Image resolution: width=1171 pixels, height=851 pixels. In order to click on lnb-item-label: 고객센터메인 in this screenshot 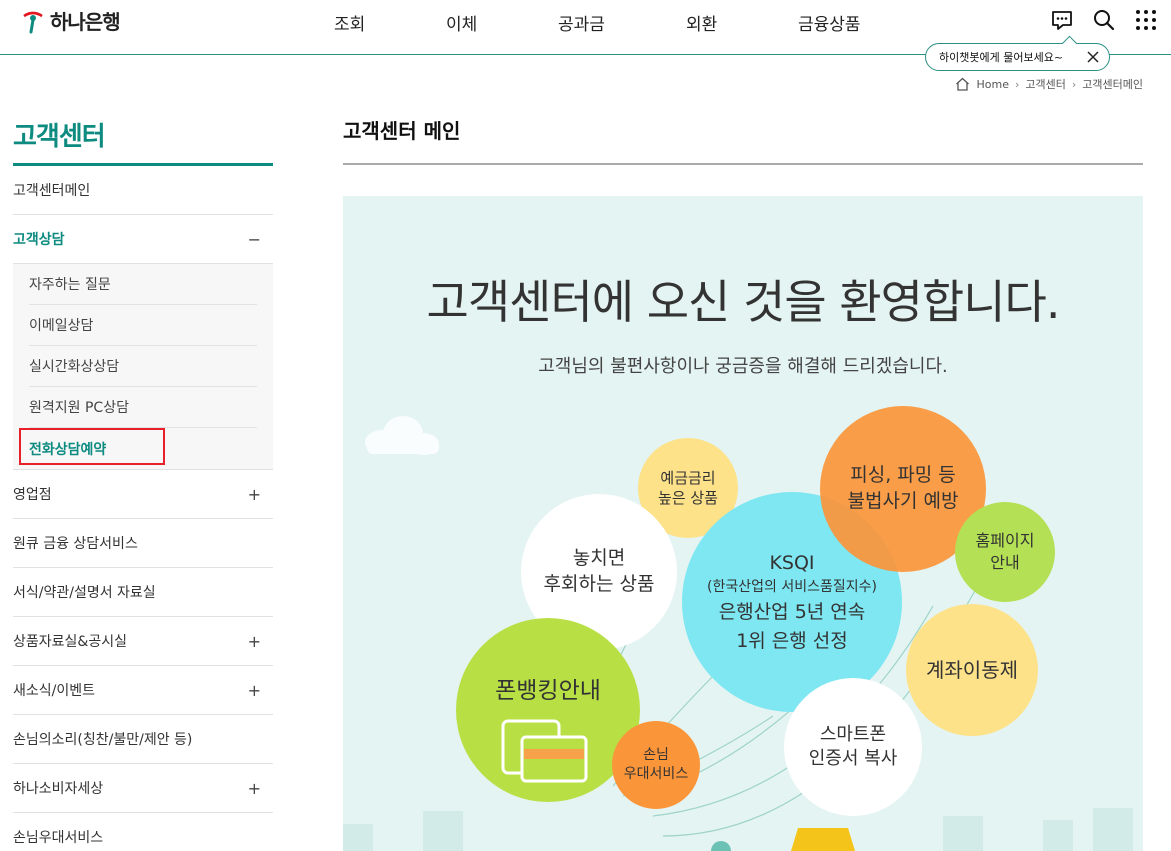, I will do `click(52, 191)`.